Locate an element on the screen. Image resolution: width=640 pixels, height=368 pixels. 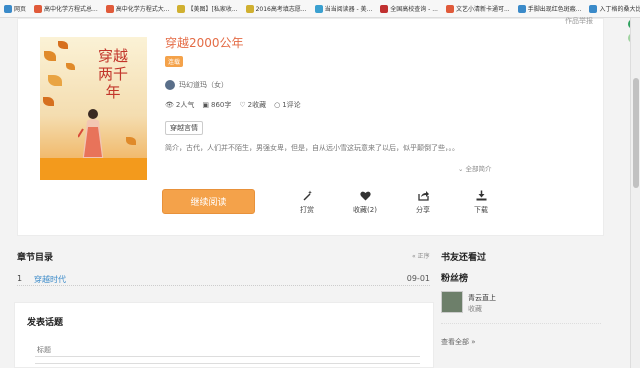
genre-tag: 穿越言情 is located at coordinates (184, 128).